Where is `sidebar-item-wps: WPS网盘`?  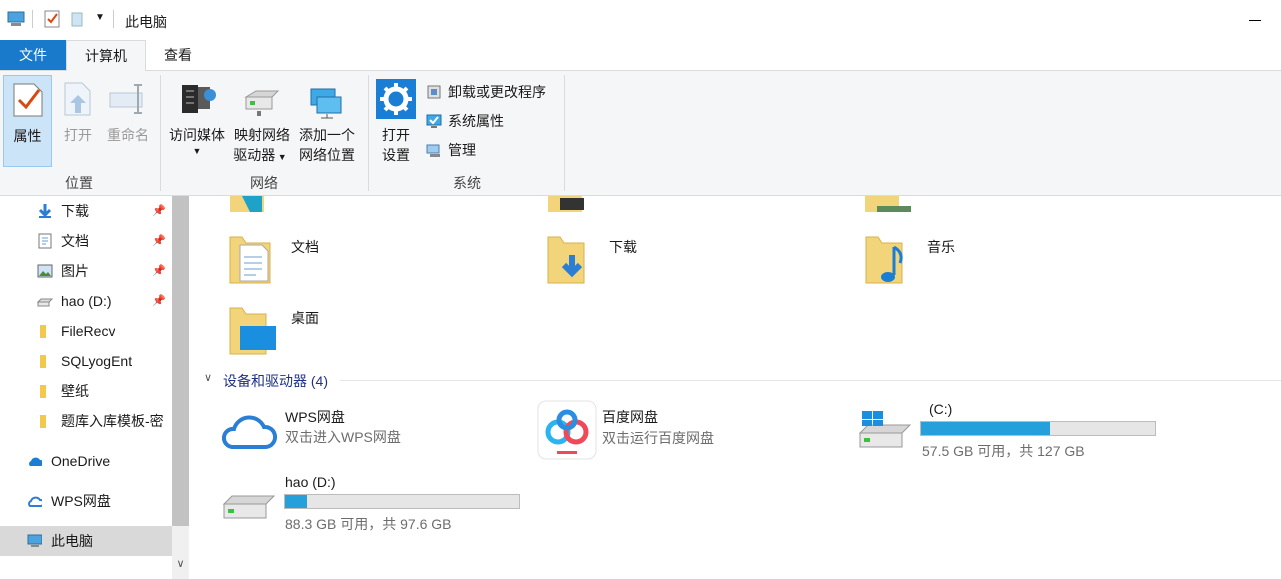 sidebar-item-wps: WPS网盘 is located at coordinates (86, 501).